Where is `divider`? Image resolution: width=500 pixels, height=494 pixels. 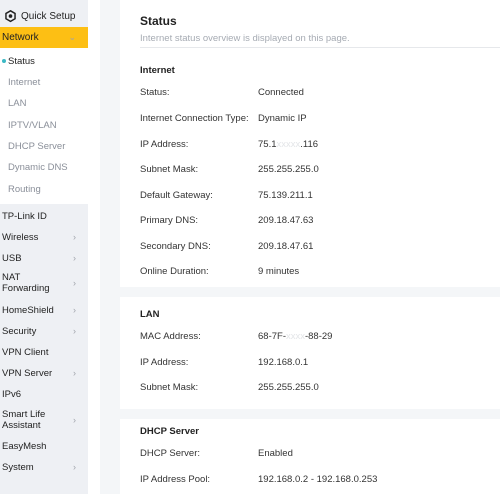 divider is located at coordinates (320, 47).